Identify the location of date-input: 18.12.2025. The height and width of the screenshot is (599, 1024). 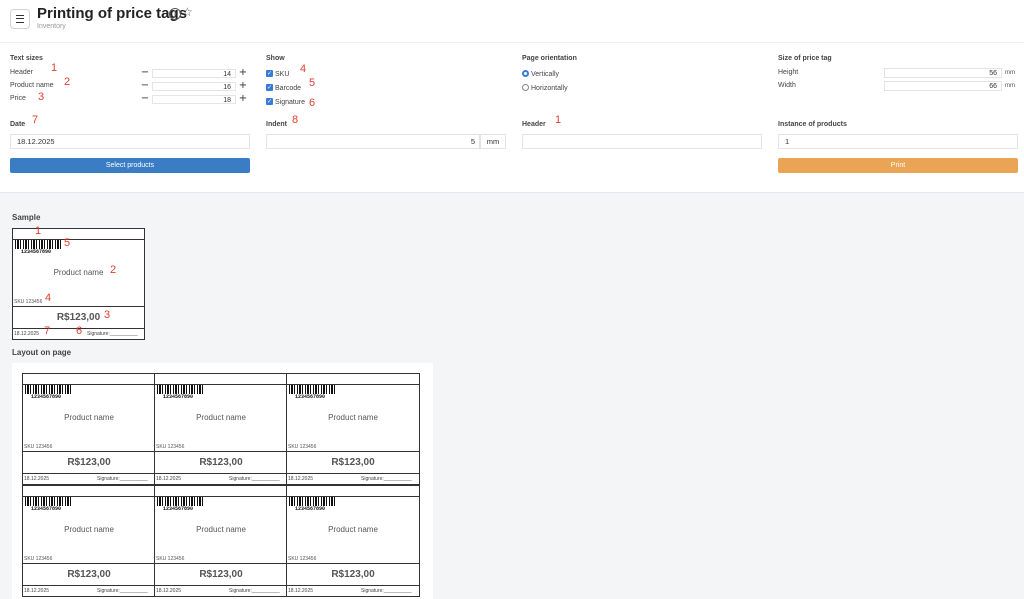
(130, 141).